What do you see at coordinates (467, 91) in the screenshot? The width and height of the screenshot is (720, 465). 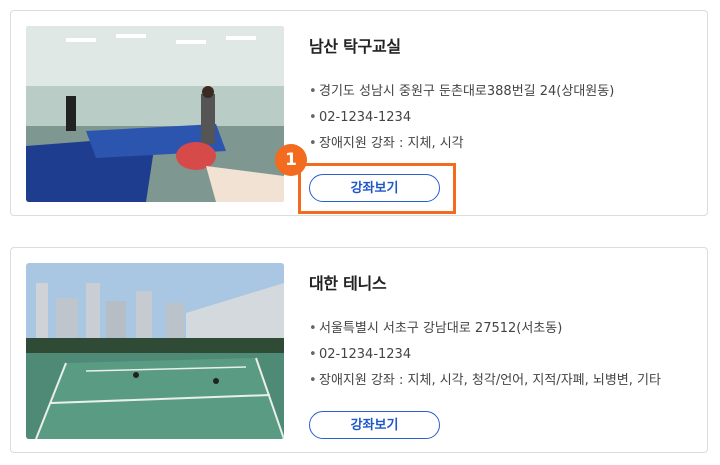 I see `address-text: 경기도 성남시 중원구 둔촌대로388번길 24(상대원동)` at bounding box center [467, 91].